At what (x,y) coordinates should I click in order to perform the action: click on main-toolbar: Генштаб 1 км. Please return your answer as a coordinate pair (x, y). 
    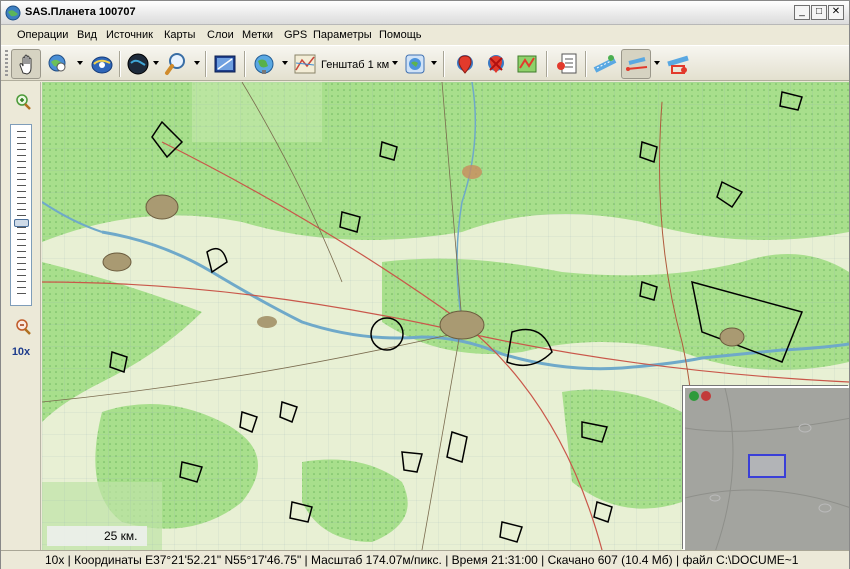
    Looking at the image, I should click on (425, 63).